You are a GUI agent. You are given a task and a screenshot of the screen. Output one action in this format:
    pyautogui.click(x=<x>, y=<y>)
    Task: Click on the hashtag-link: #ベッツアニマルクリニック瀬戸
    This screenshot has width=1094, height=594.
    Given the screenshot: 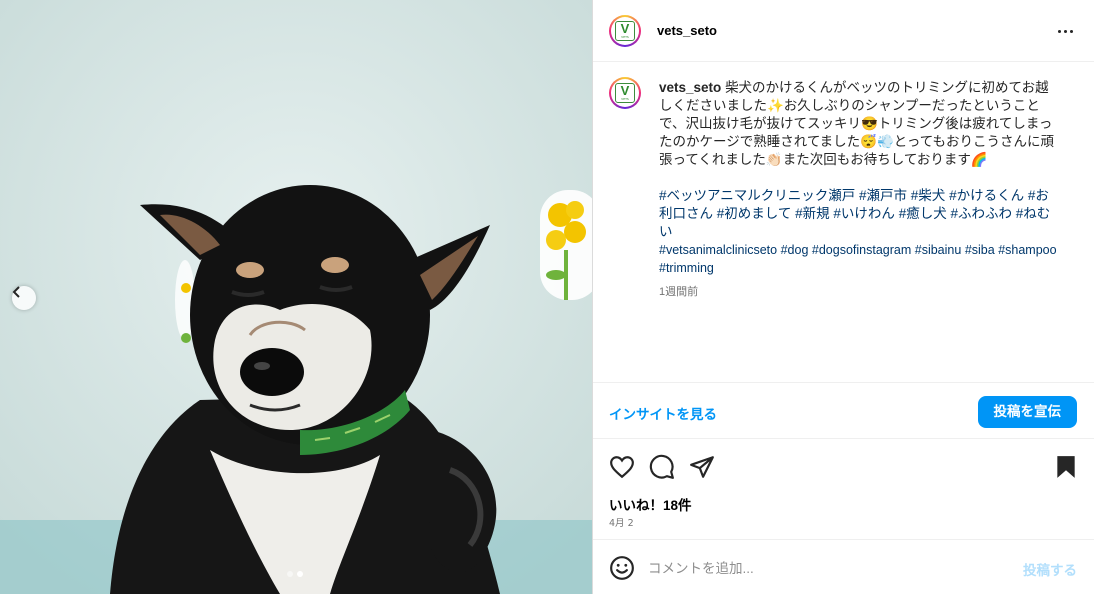 What is the action you would take?
    pyautogui.click(x=757, y=195)
    